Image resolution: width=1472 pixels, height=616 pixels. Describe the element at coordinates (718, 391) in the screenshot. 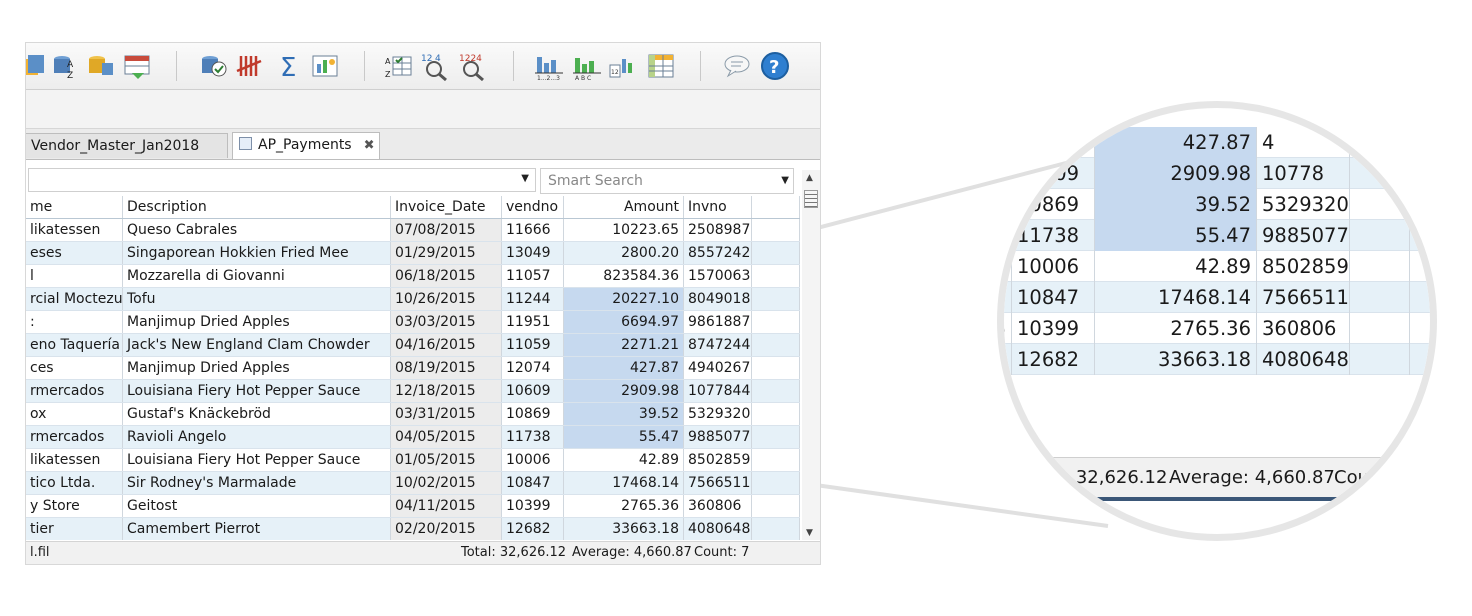

I see `table-cell: 1077844` at that location.